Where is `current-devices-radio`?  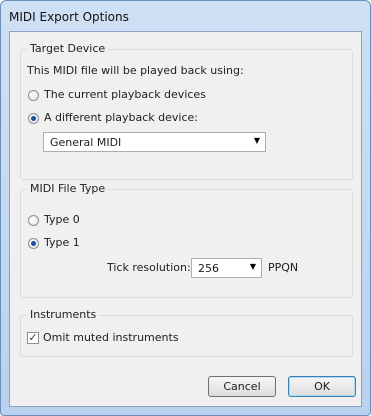 current-devices-radio is located at coordinates (33, 95).